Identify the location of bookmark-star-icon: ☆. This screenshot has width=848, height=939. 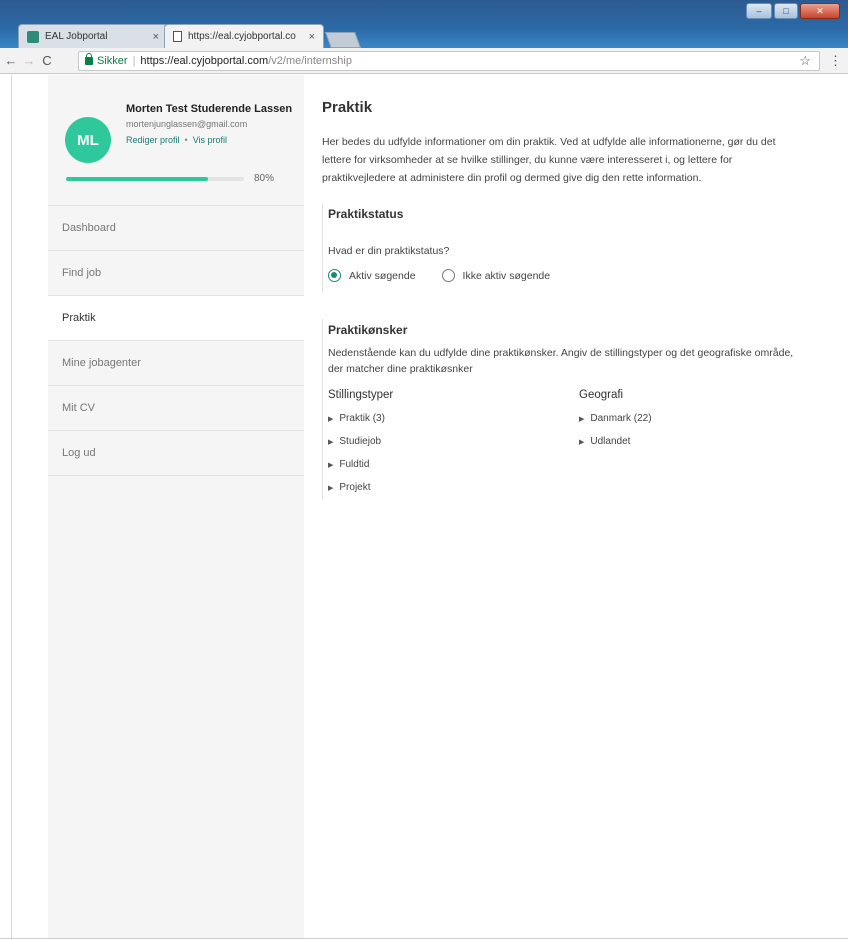
(805, 61).